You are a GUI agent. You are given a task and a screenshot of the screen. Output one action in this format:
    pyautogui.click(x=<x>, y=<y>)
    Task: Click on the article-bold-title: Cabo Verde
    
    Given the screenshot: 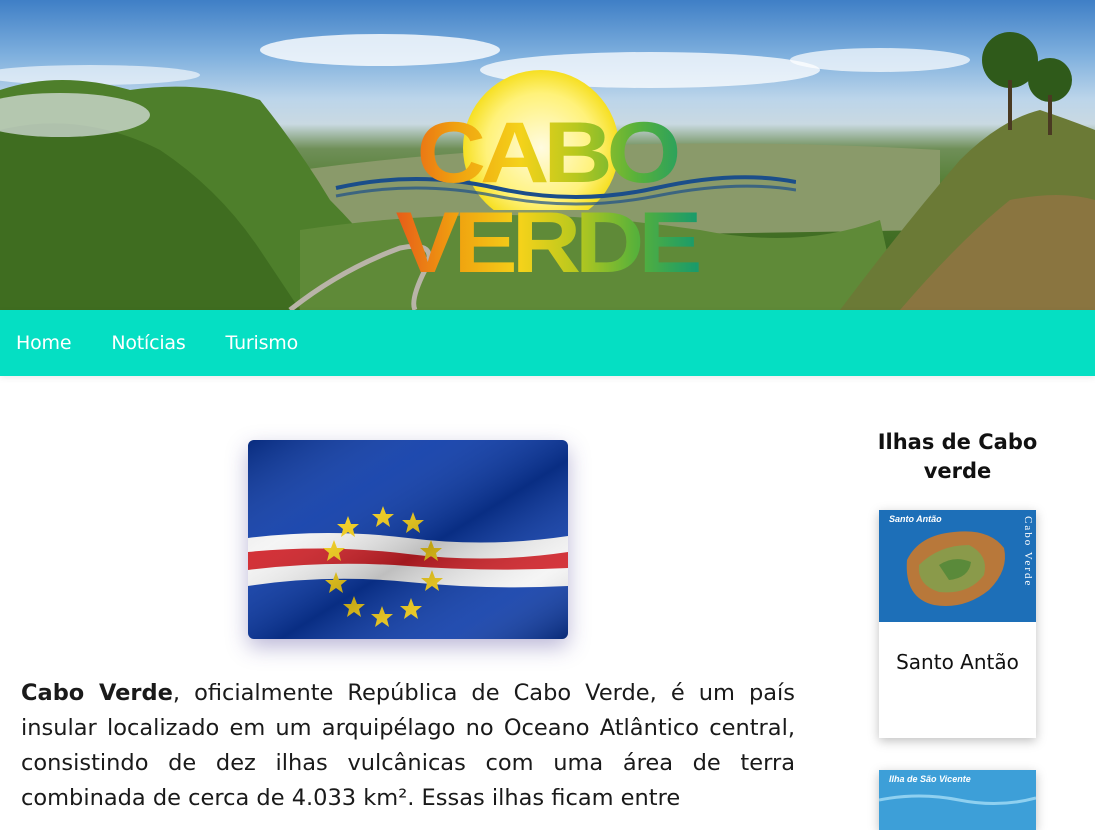 What is the action you would take?
    pyautogui.click(x=97, y=693)
    